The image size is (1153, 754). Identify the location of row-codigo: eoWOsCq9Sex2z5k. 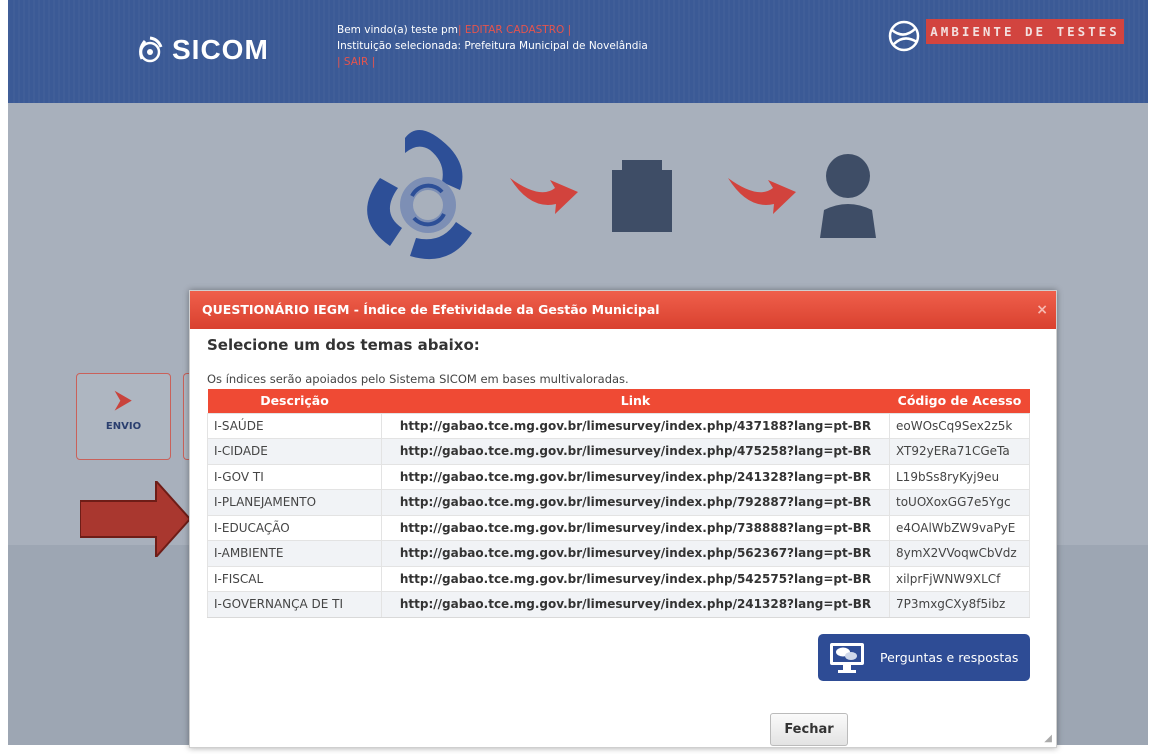
(959, 425).